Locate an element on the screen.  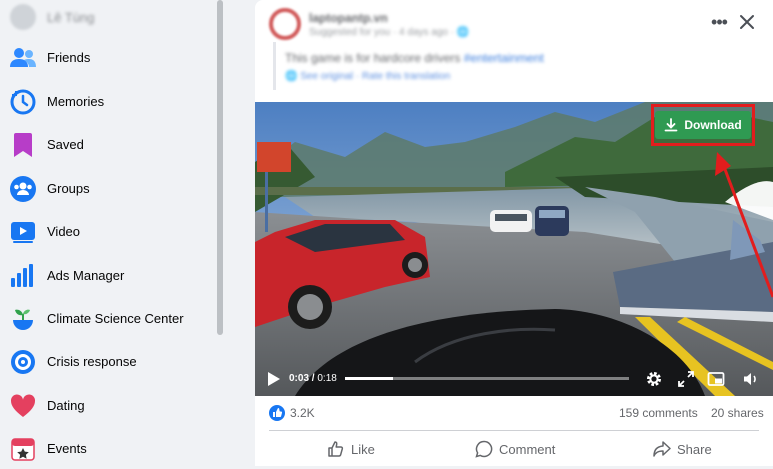
ads-manager-icon is located at coordinates (23, 276).